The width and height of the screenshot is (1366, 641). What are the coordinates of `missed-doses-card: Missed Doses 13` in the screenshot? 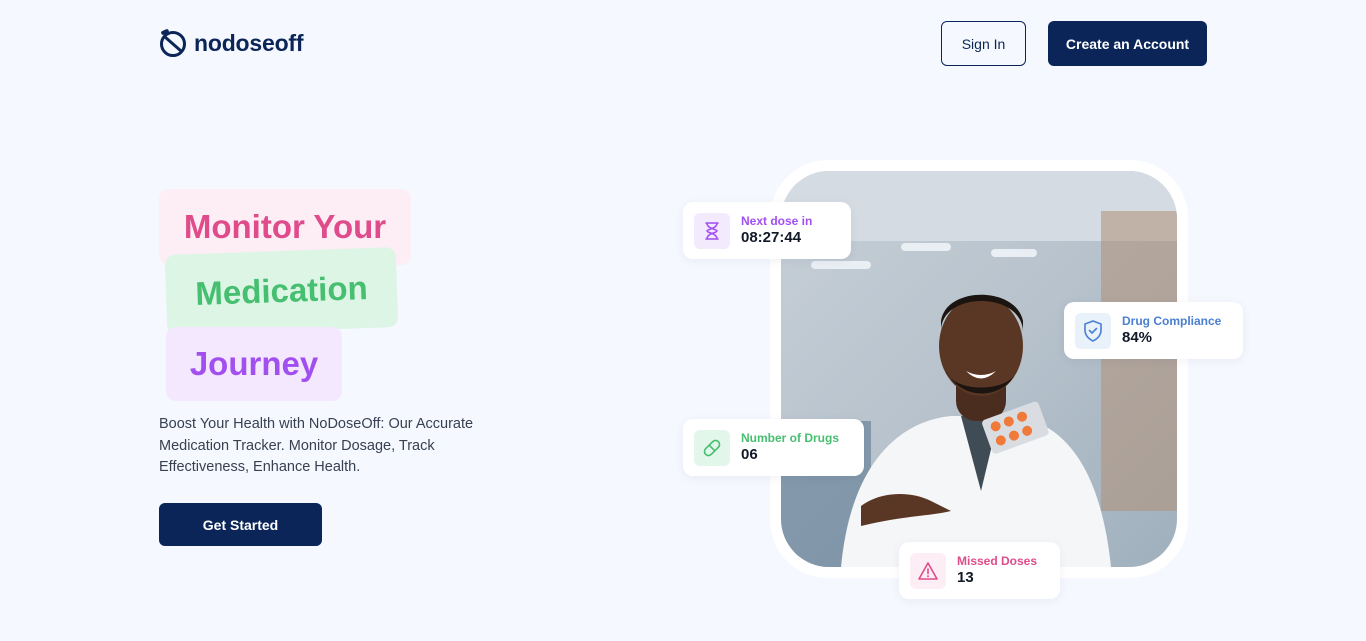 It's located at (979, 570).